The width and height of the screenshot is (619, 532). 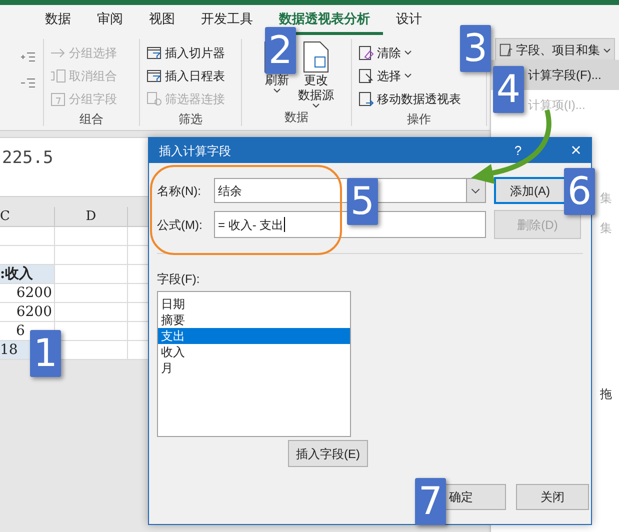 What do you see at coordinates (518, 150) in the screenshot?
I see `help-button: ?` at bounding box center [518, 150].